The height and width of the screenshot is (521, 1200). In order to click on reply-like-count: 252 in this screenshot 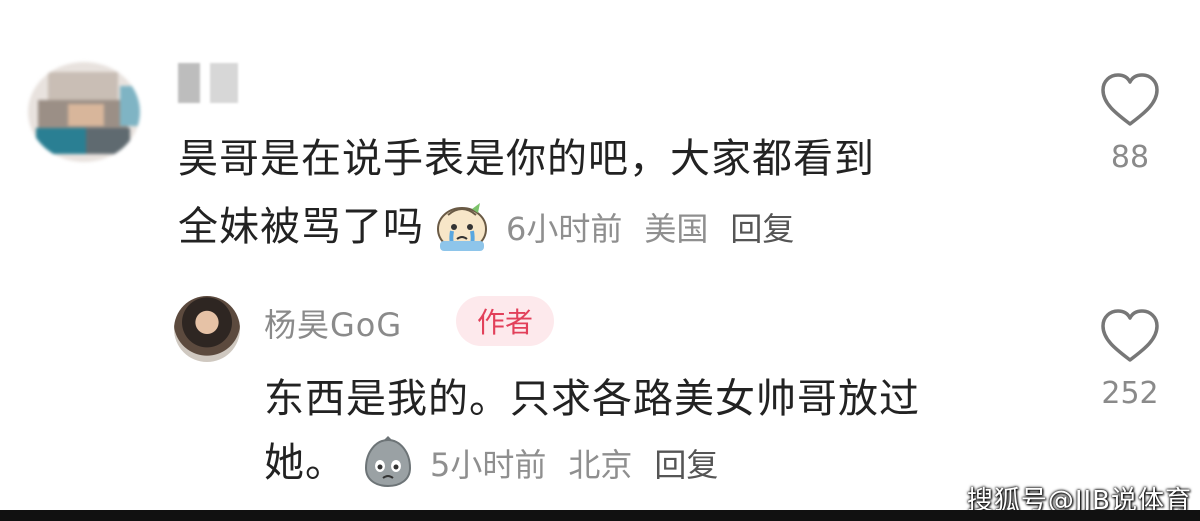, I will do `click(1130, 393)`.